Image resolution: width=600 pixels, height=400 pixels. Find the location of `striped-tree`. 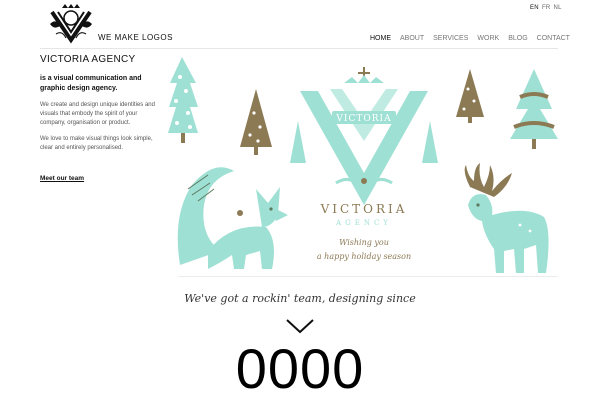

striped-tree is located at coordinates (534, 109).